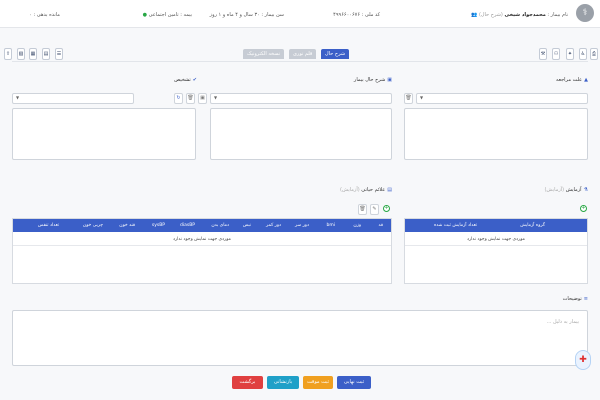 Image resolution: width=600 pixels, height=400 pixels. What do you see at coordinates (178, 98) in the screenshot?
I see `history-refresh-icon: ↻` at bounding box center [178, 98].